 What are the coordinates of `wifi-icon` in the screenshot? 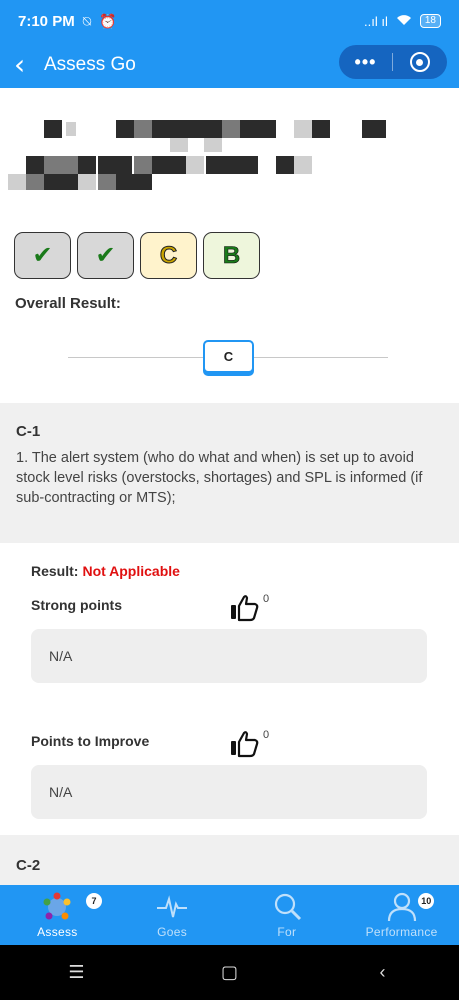 It's located at (404, 21).